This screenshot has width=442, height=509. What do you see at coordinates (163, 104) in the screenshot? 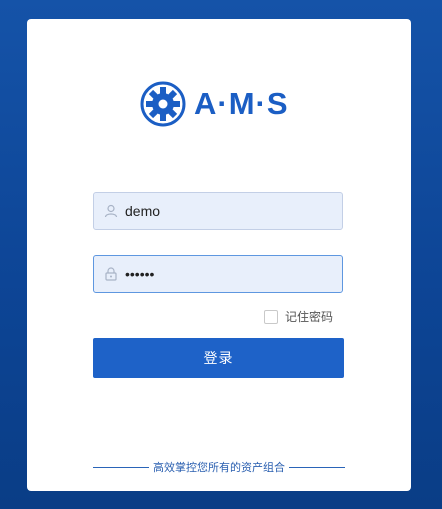
I see `gear-icon` at bounding box center [163, 104].